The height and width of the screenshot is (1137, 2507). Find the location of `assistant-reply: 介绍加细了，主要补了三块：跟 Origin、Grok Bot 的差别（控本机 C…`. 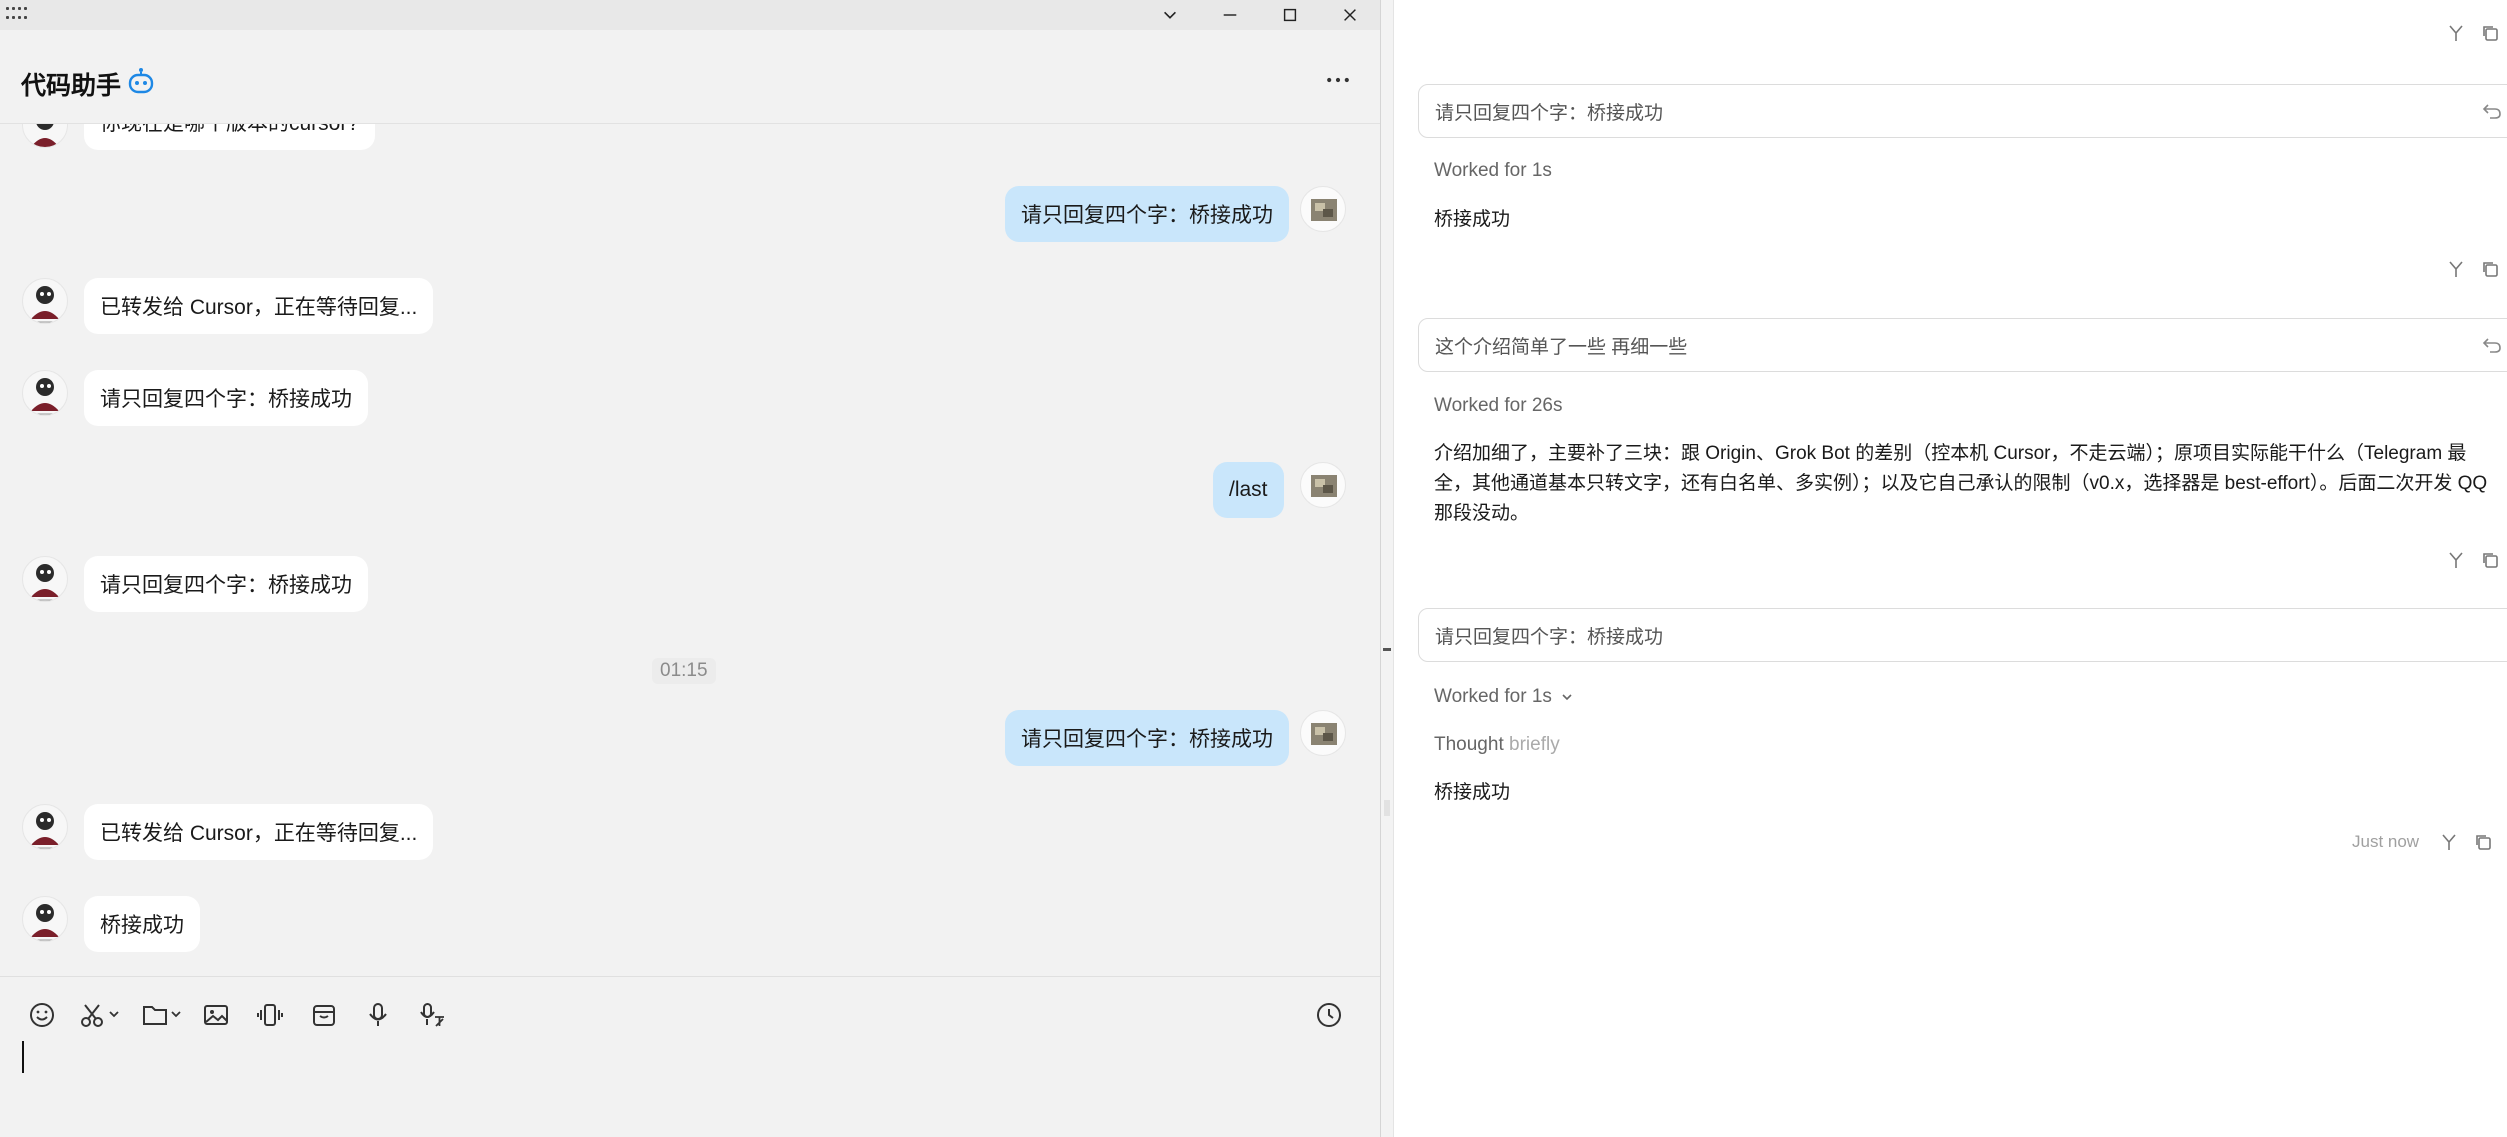

assistant-reply: 介绍加细了，主要补了三块：跟 Origin、Grok Bot 的差别（控本机 C… is located at coordinates (1961, 483).